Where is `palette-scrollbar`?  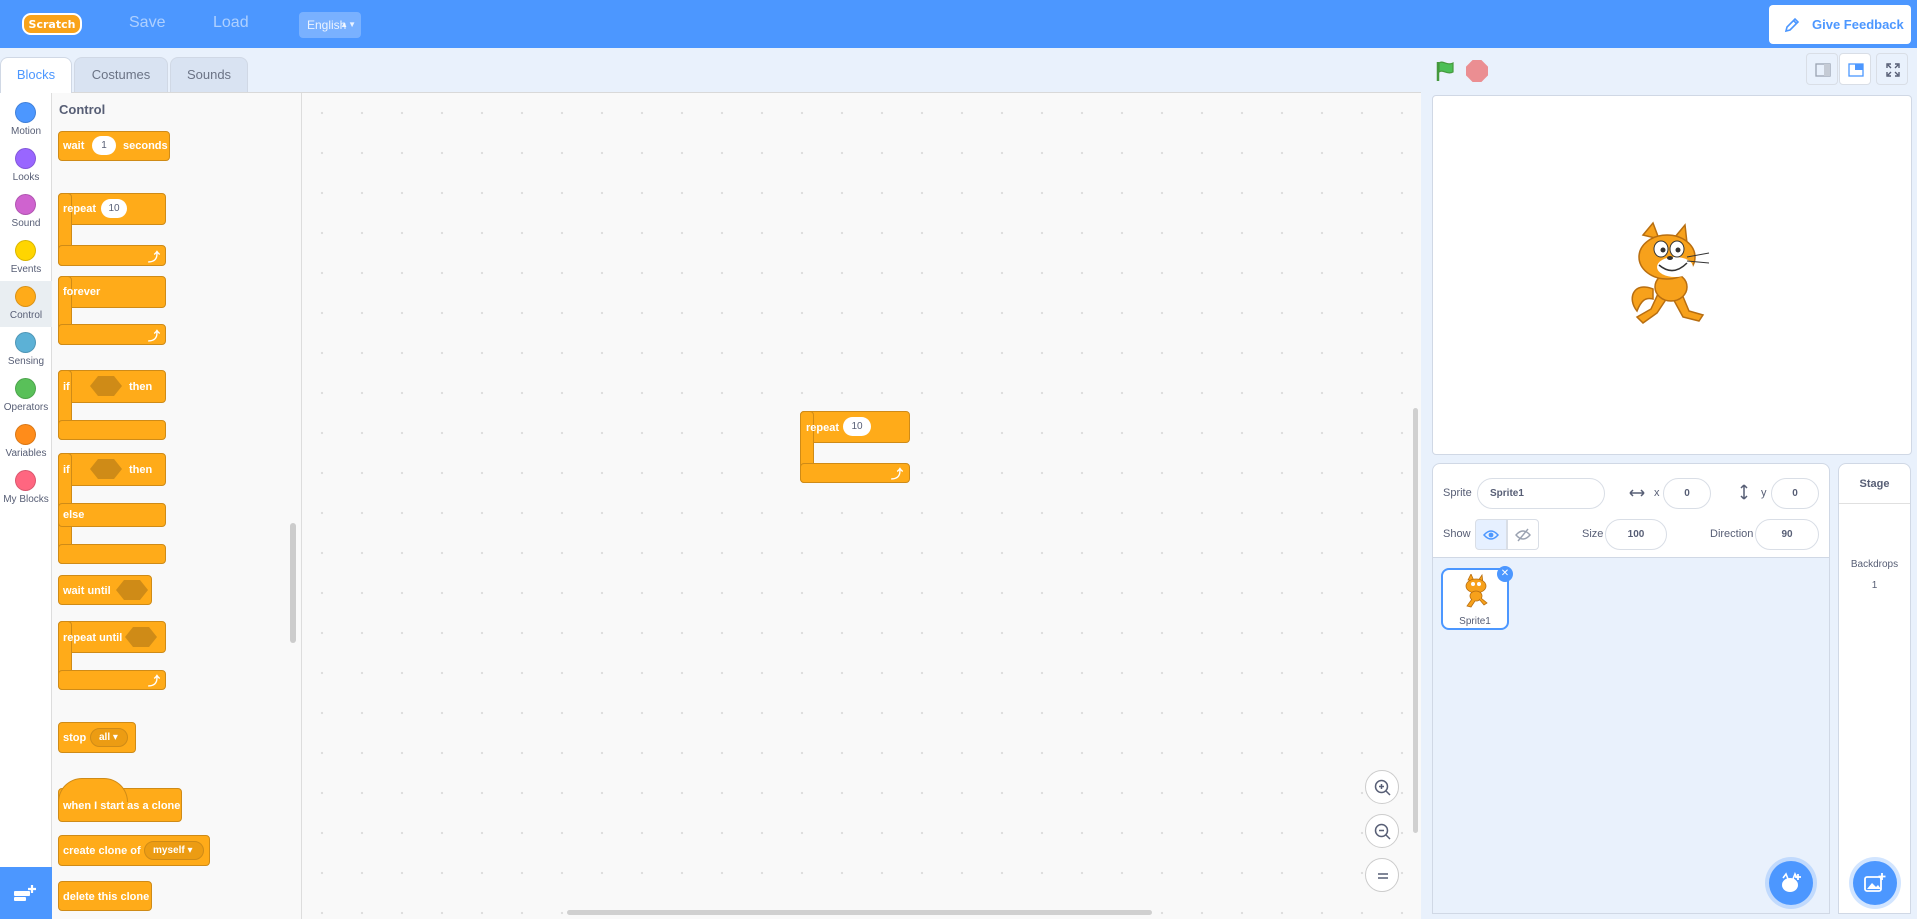 palette-scrollbar is located at coordinates (293, 583).